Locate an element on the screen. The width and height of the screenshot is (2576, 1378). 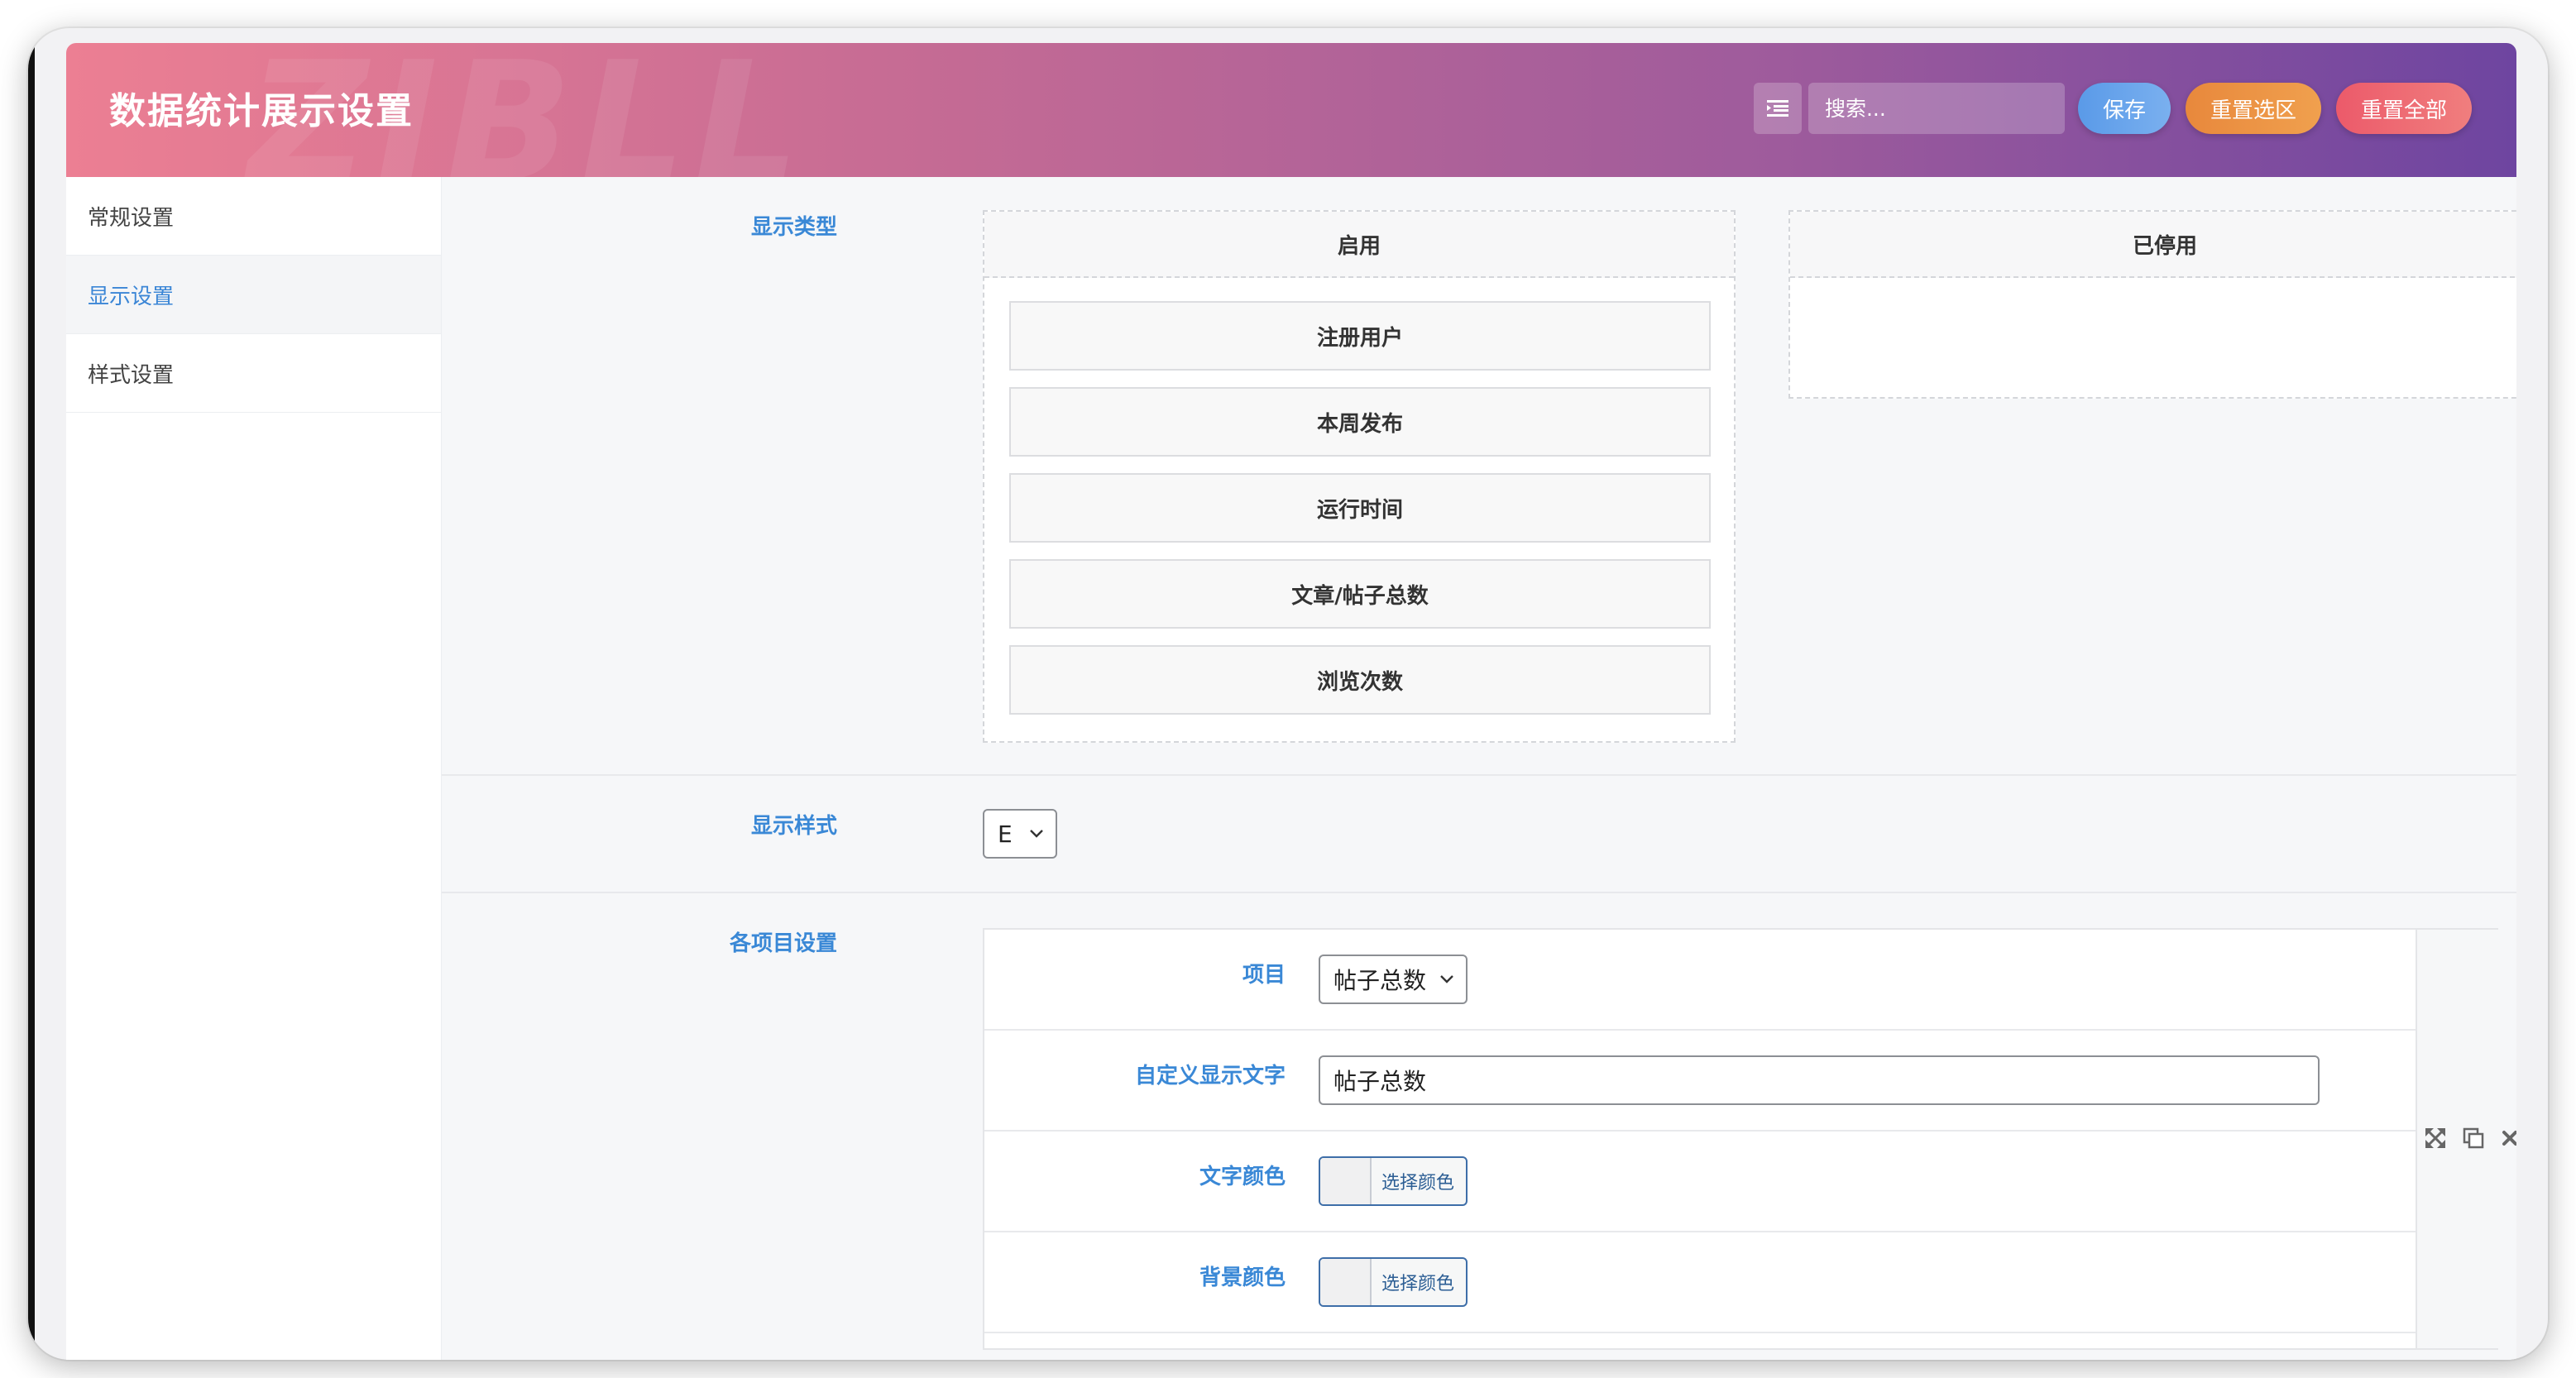
header-bar: ZIBLL 数据统计展示设置 保存 重置选区 重置全部 is located at coordinates (1291, 110).